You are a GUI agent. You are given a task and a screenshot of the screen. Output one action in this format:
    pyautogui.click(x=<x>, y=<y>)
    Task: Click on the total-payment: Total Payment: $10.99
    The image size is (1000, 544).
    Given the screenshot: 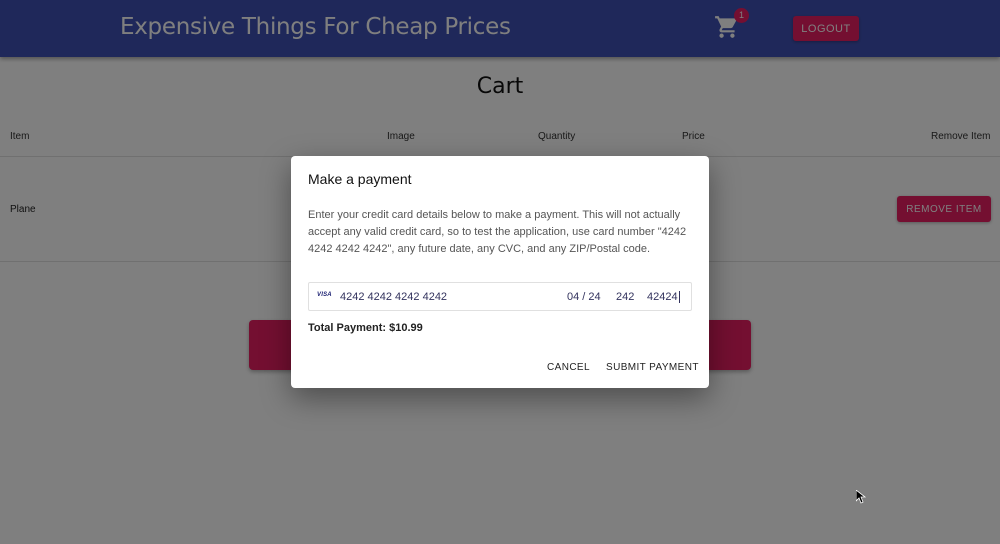 What is the action you would take?
    pyautogui.click(x=365, y=328)
    